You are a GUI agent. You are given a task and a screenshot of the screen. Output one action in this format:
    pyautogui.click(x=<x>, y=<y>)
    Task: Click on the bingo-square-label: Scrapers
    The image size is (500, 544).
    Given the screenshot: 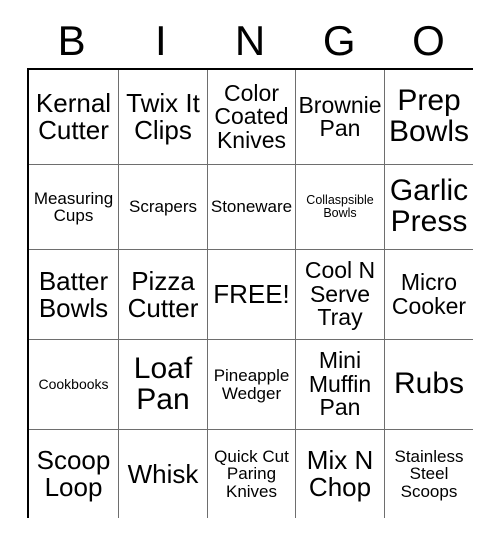 What is the action you would take?
    pyautogui.click(x=163, y=207)
    